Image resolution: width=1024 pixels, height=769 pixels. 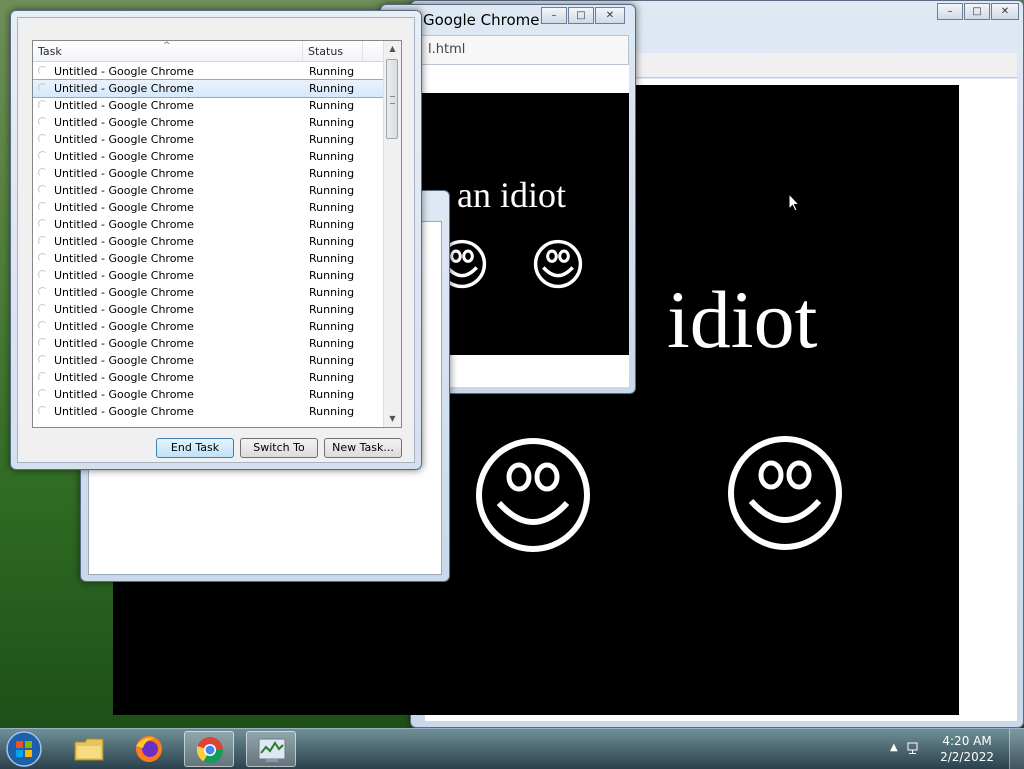 What do you see at coordinates (894, 747) in the screenshot?
I see `show-hidden-icons-icon: ▲` at bounding box center [894, 747].